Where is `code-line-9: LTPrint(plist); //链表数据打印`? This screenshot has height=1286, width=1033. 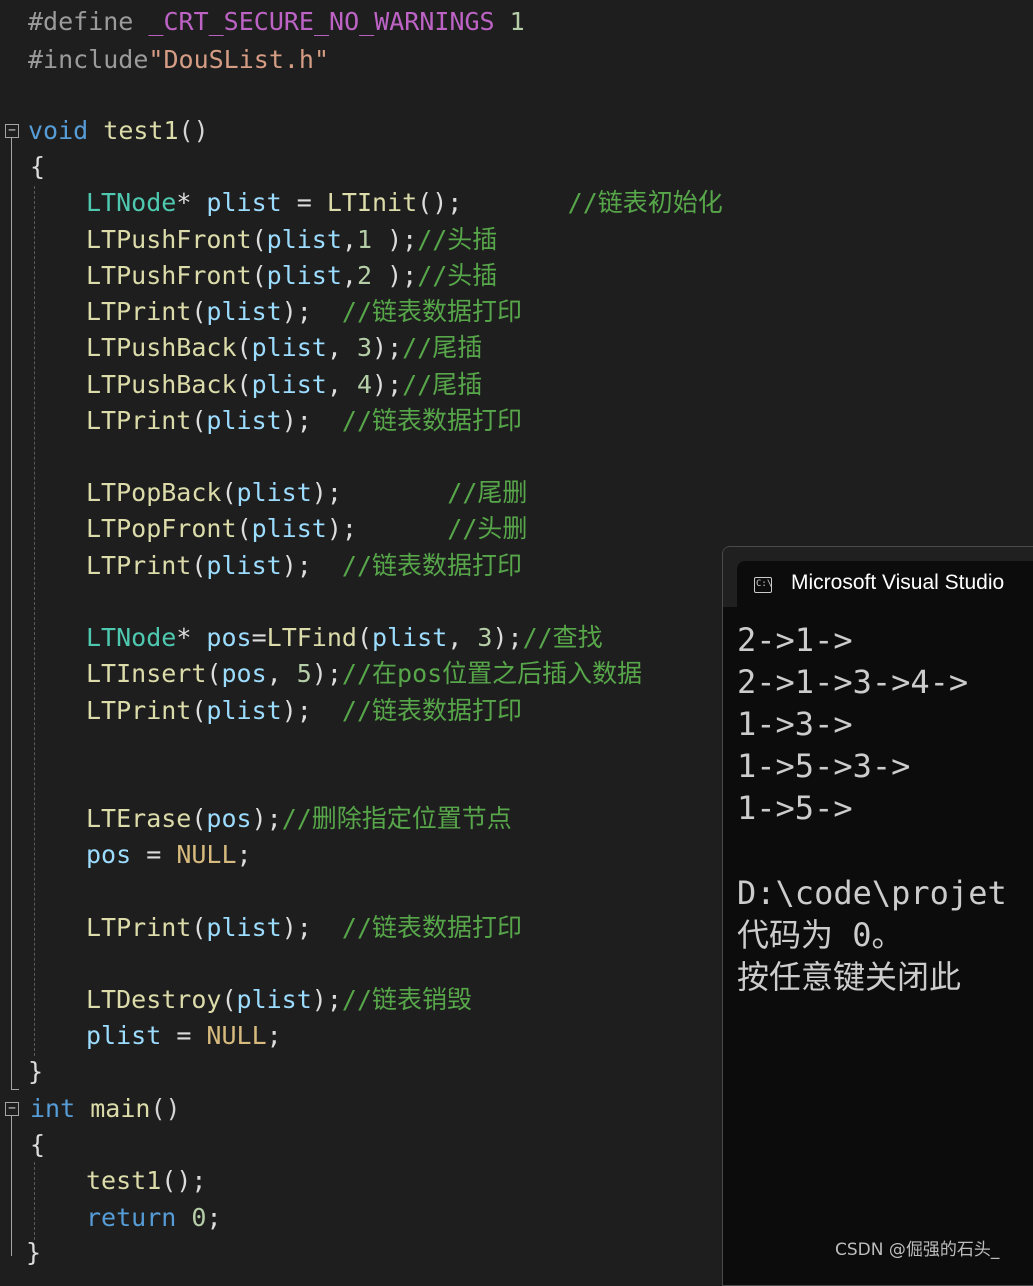 code-line-9: LTPrint(plist); //链表数据打印 is located at coordinates (304, 311).